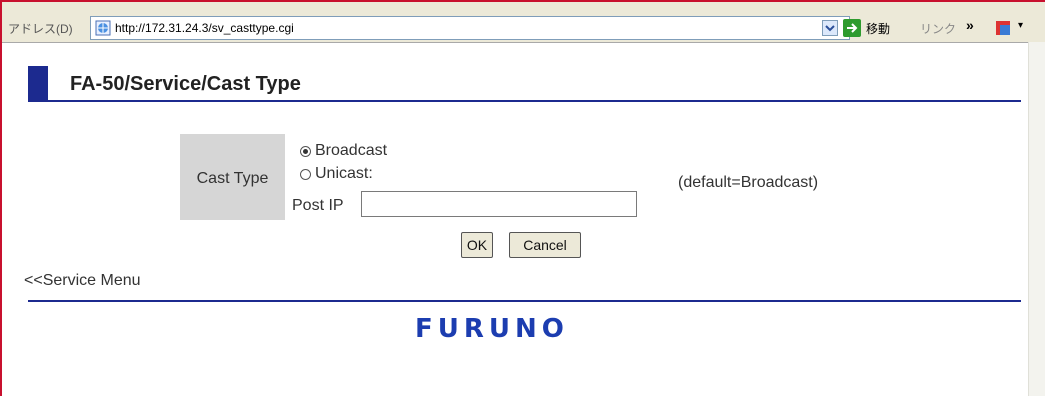 The image size is (1045, 396). Describe the element at coordinates (103, 28) in the screenshot. I see `page-icon` at that location.